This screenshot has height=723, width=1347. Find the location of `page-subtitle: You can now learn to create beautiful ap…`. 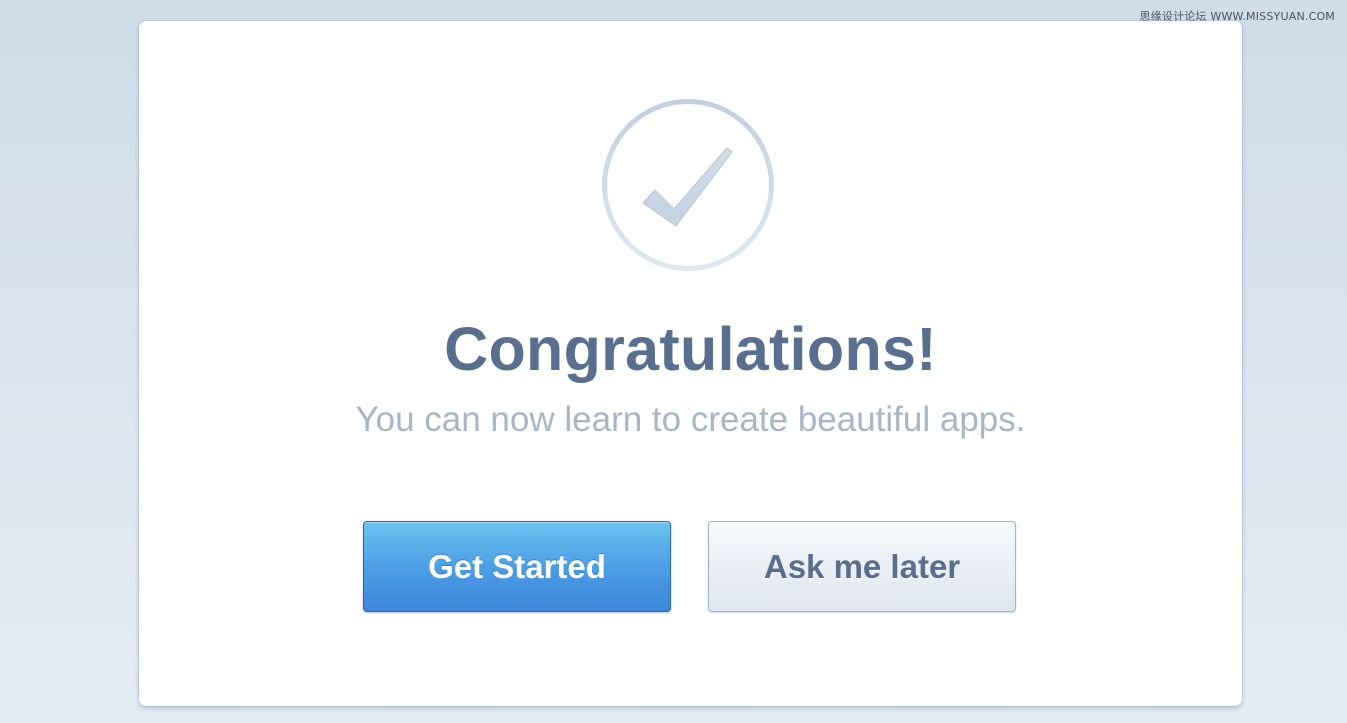

page-subtitle: You can now learn to create beautiful ap… is located at coordinates (690, 419).